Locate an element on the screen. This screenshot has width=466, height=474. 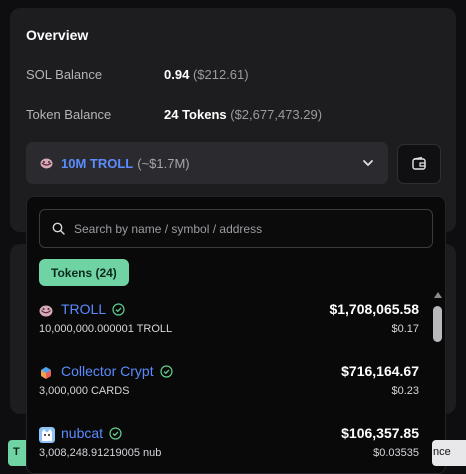
tab-tokens: Tokens (24) is located at coordinates (84, 272).